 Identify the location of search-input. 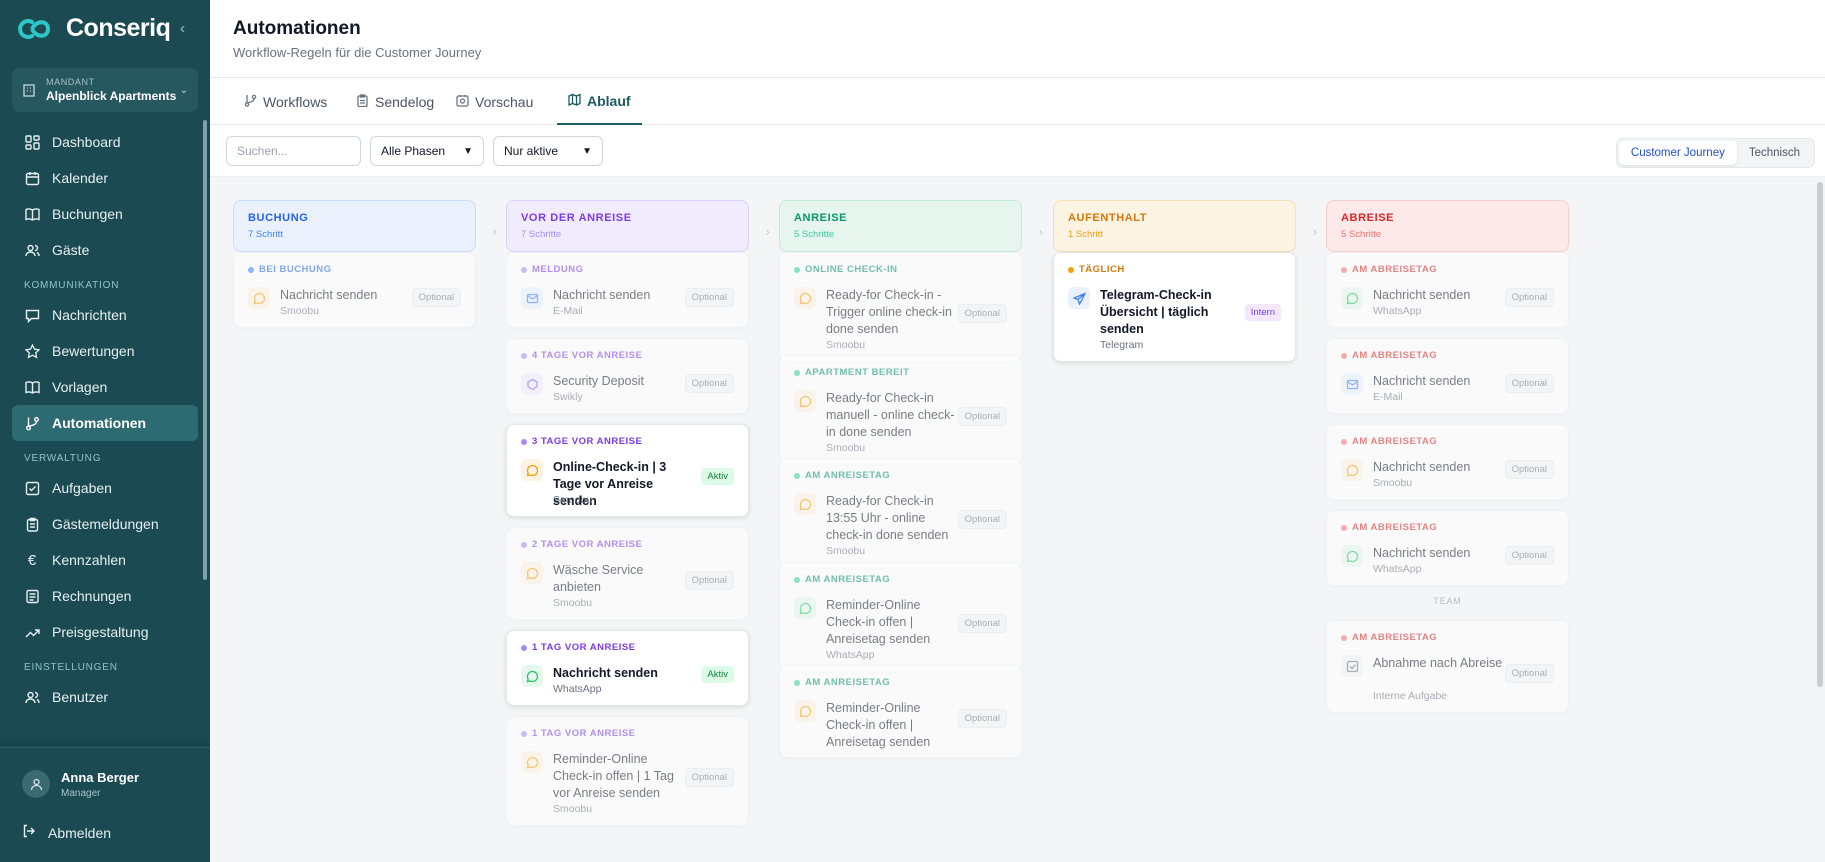
(293, 151).